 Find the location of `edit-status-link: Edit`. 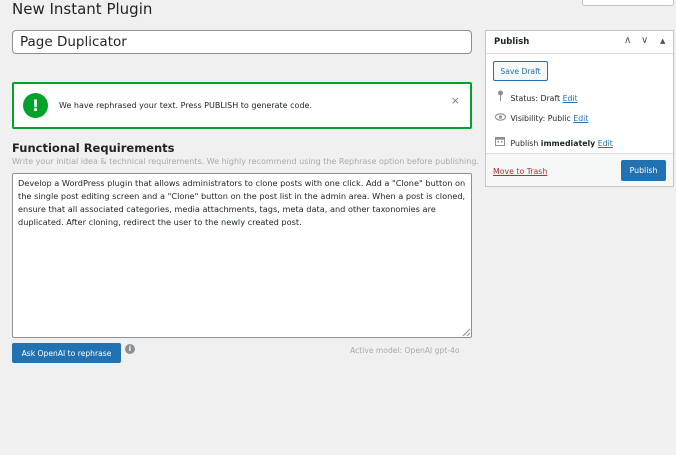

edit-status-link: Edit is located at coordinates (570, 98).